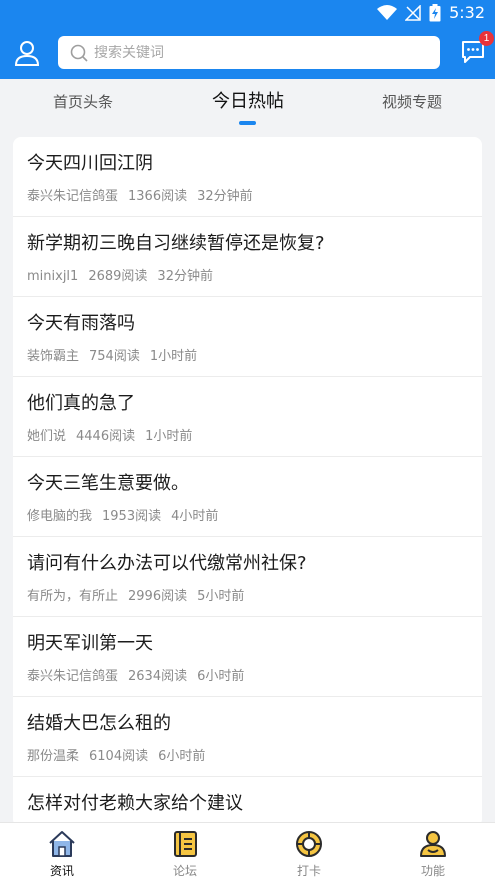 Image resolution: width=495 pixels, height=880 pixels. I want to click on post-title: 明天军训第一天, so click(90, 643).